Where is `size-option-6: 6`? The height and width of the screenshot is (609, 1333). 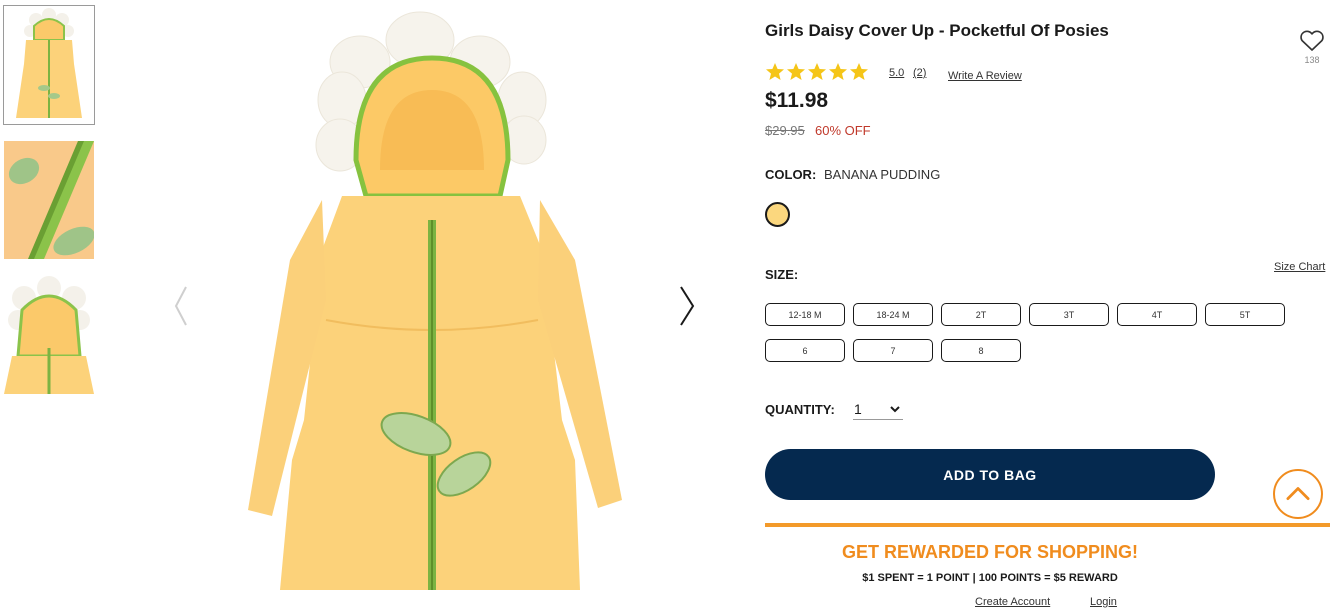 size-option-6: 6 is located at coordinates (805, 350).